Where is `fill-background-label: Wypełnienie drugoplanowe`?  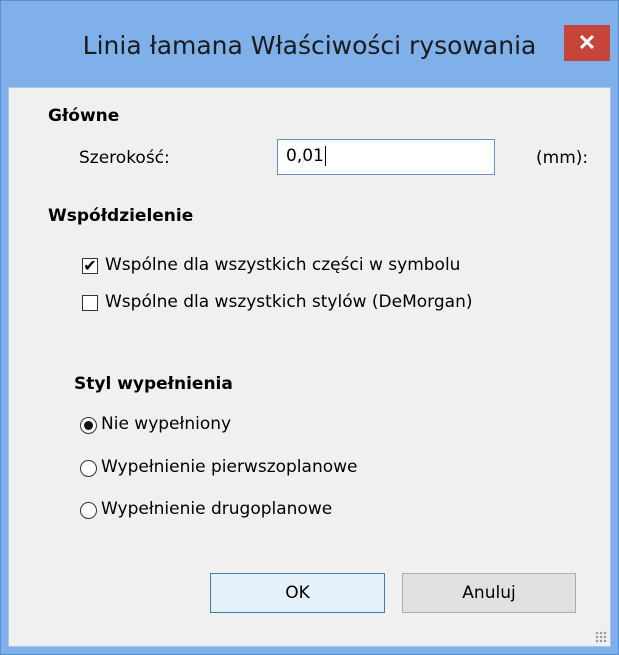
fill-background-label: Wypełnienie drugoplanowe is located at coordinates (216, 509).